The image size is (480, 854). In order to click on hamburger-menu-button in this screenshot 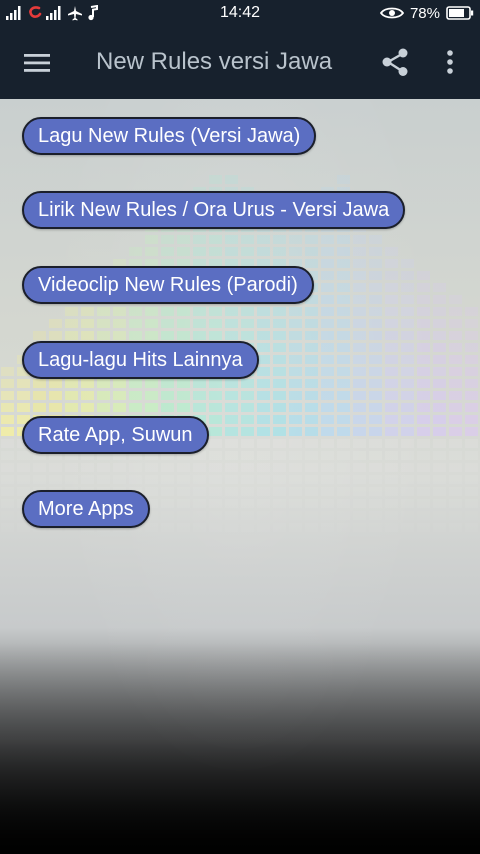, I will do `click(37, 63)`.